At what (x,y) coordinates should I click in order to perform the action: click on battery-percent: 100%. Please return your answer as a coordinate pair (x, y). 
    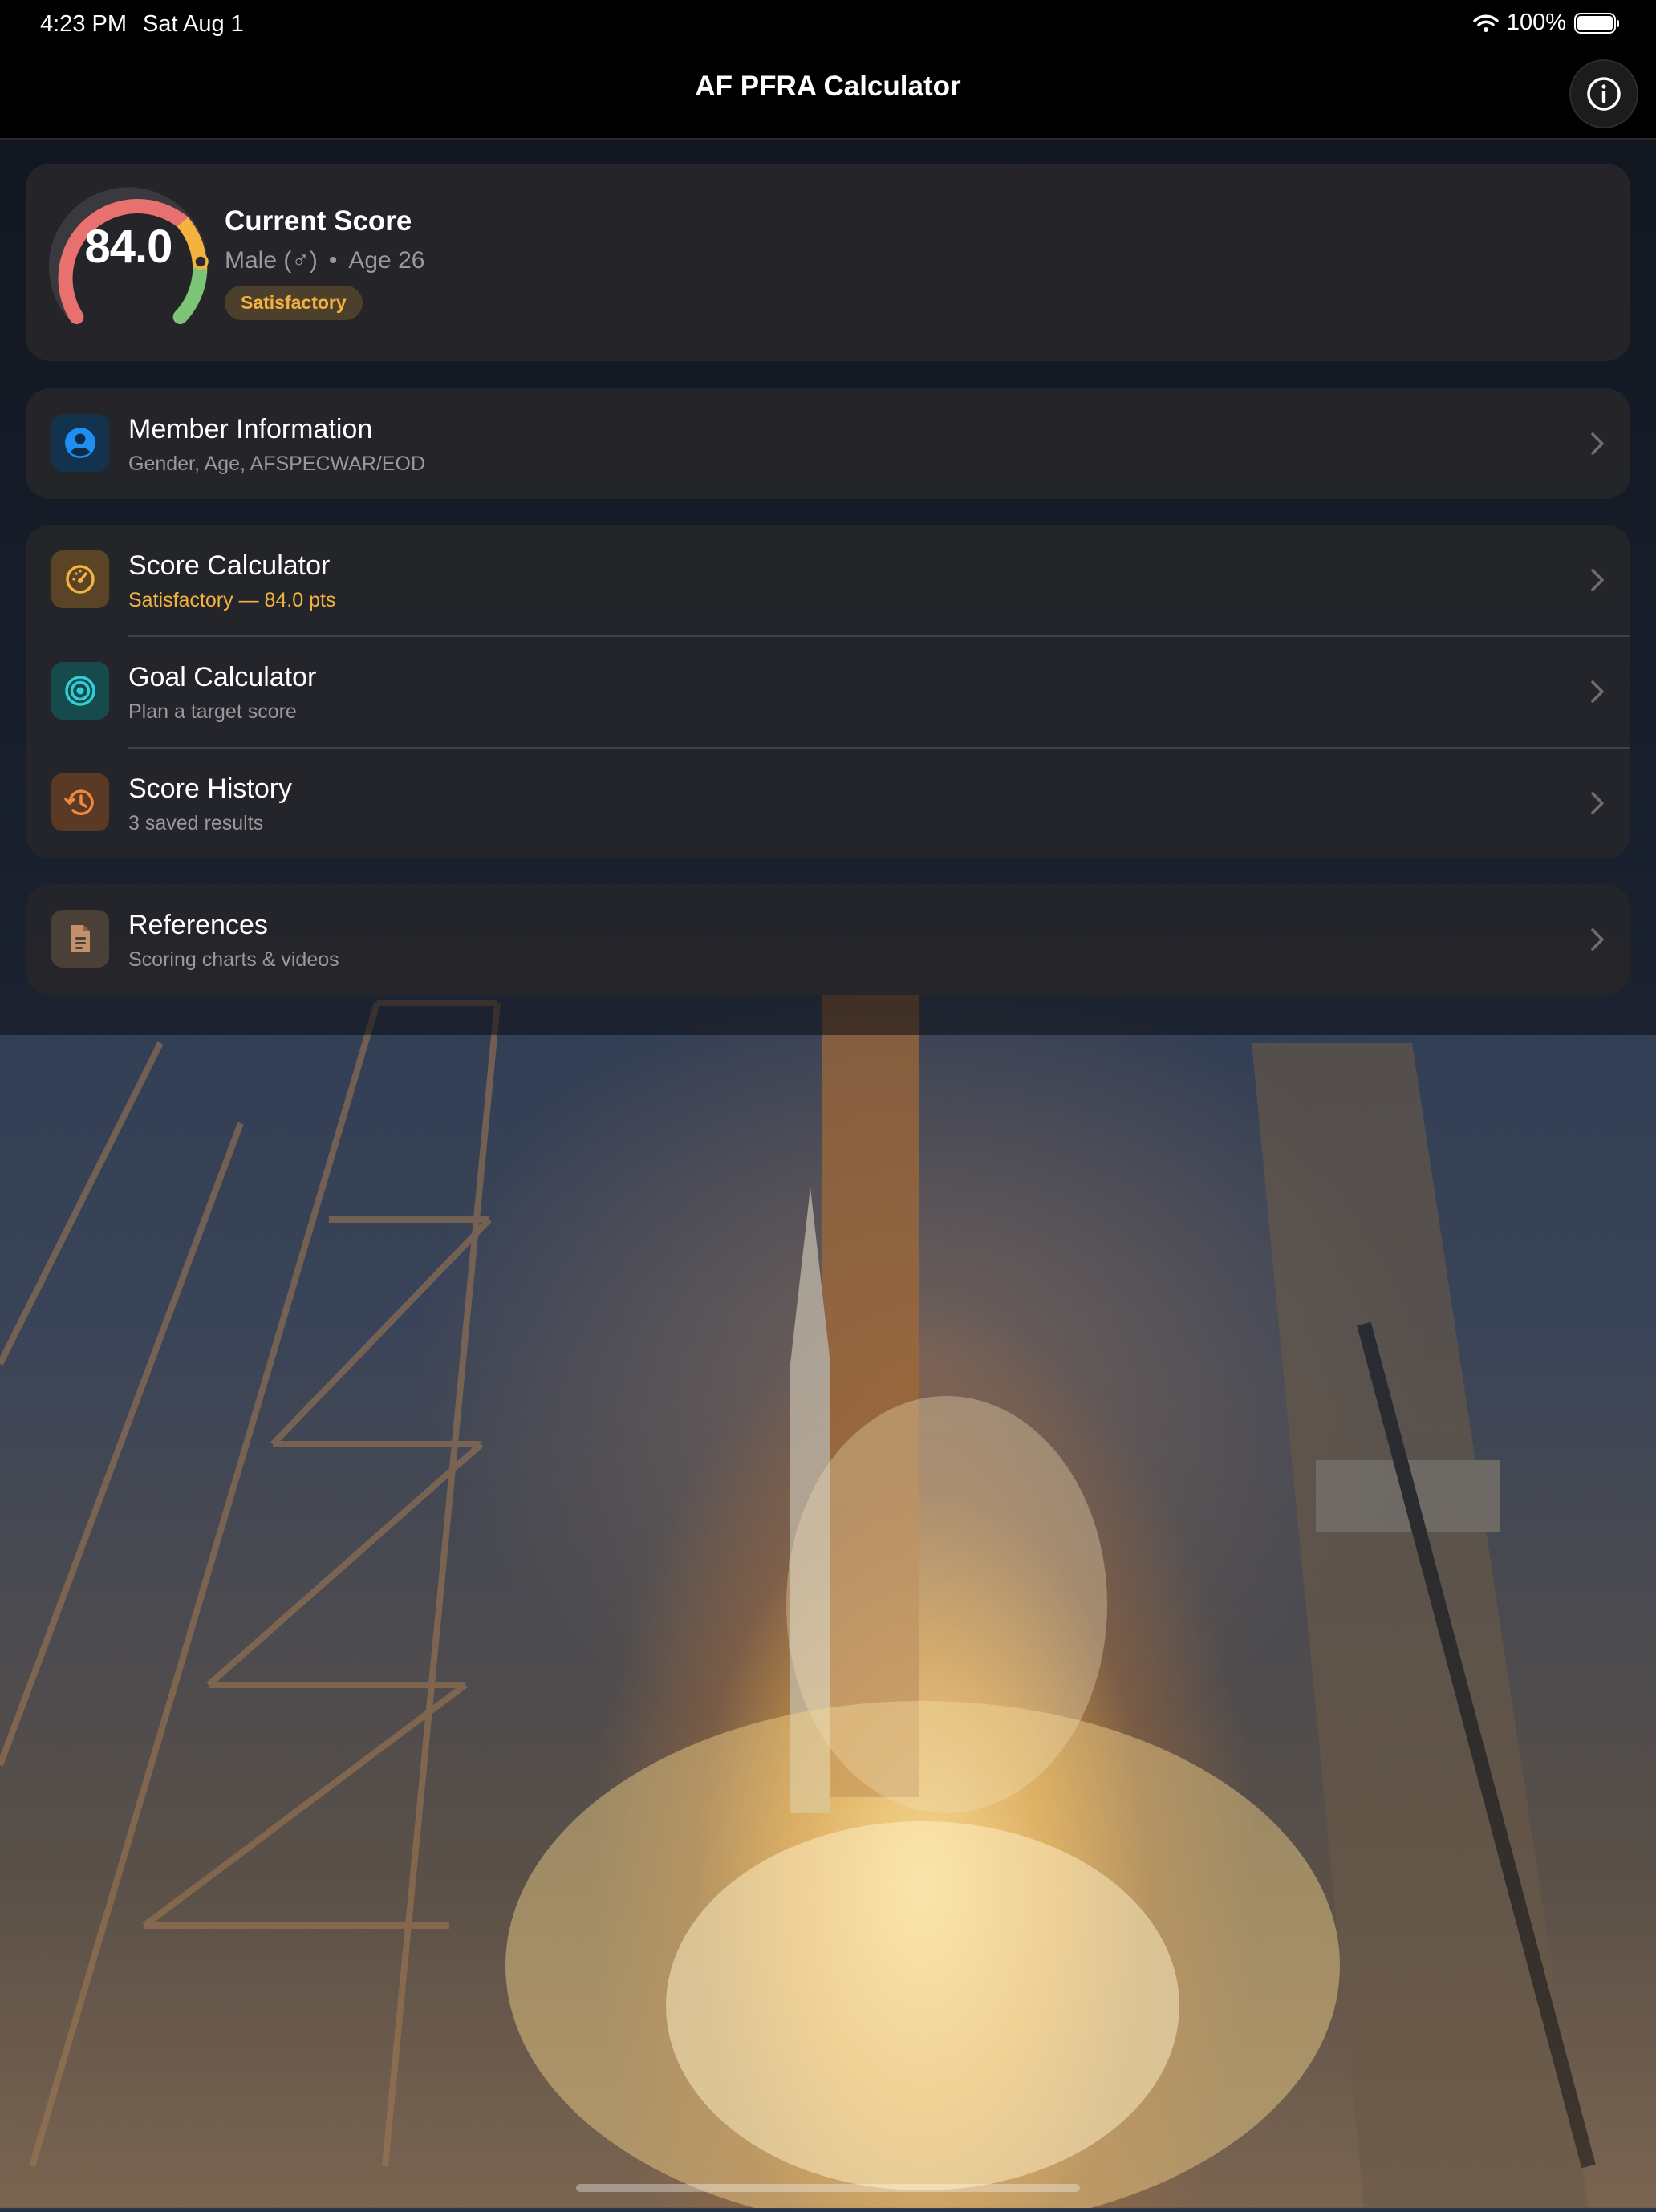
    Looking at the image, I should click on (1536, 22).